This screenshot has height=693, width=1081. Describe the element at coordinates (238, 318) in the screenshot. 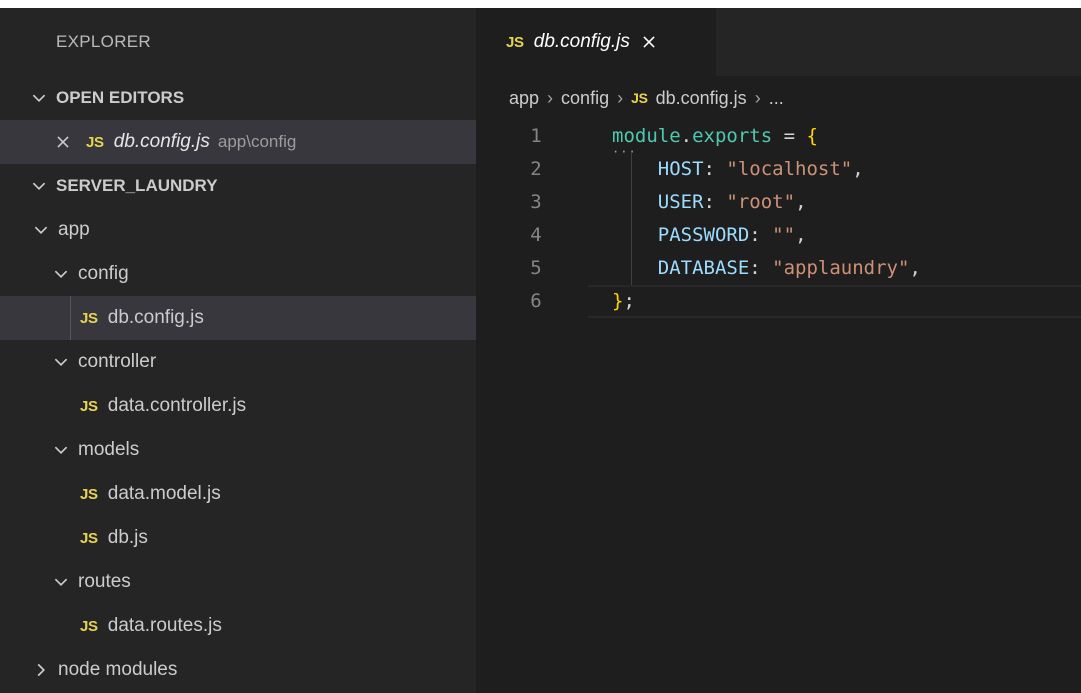

I see `tree-file: JS db.config.js` at that location.